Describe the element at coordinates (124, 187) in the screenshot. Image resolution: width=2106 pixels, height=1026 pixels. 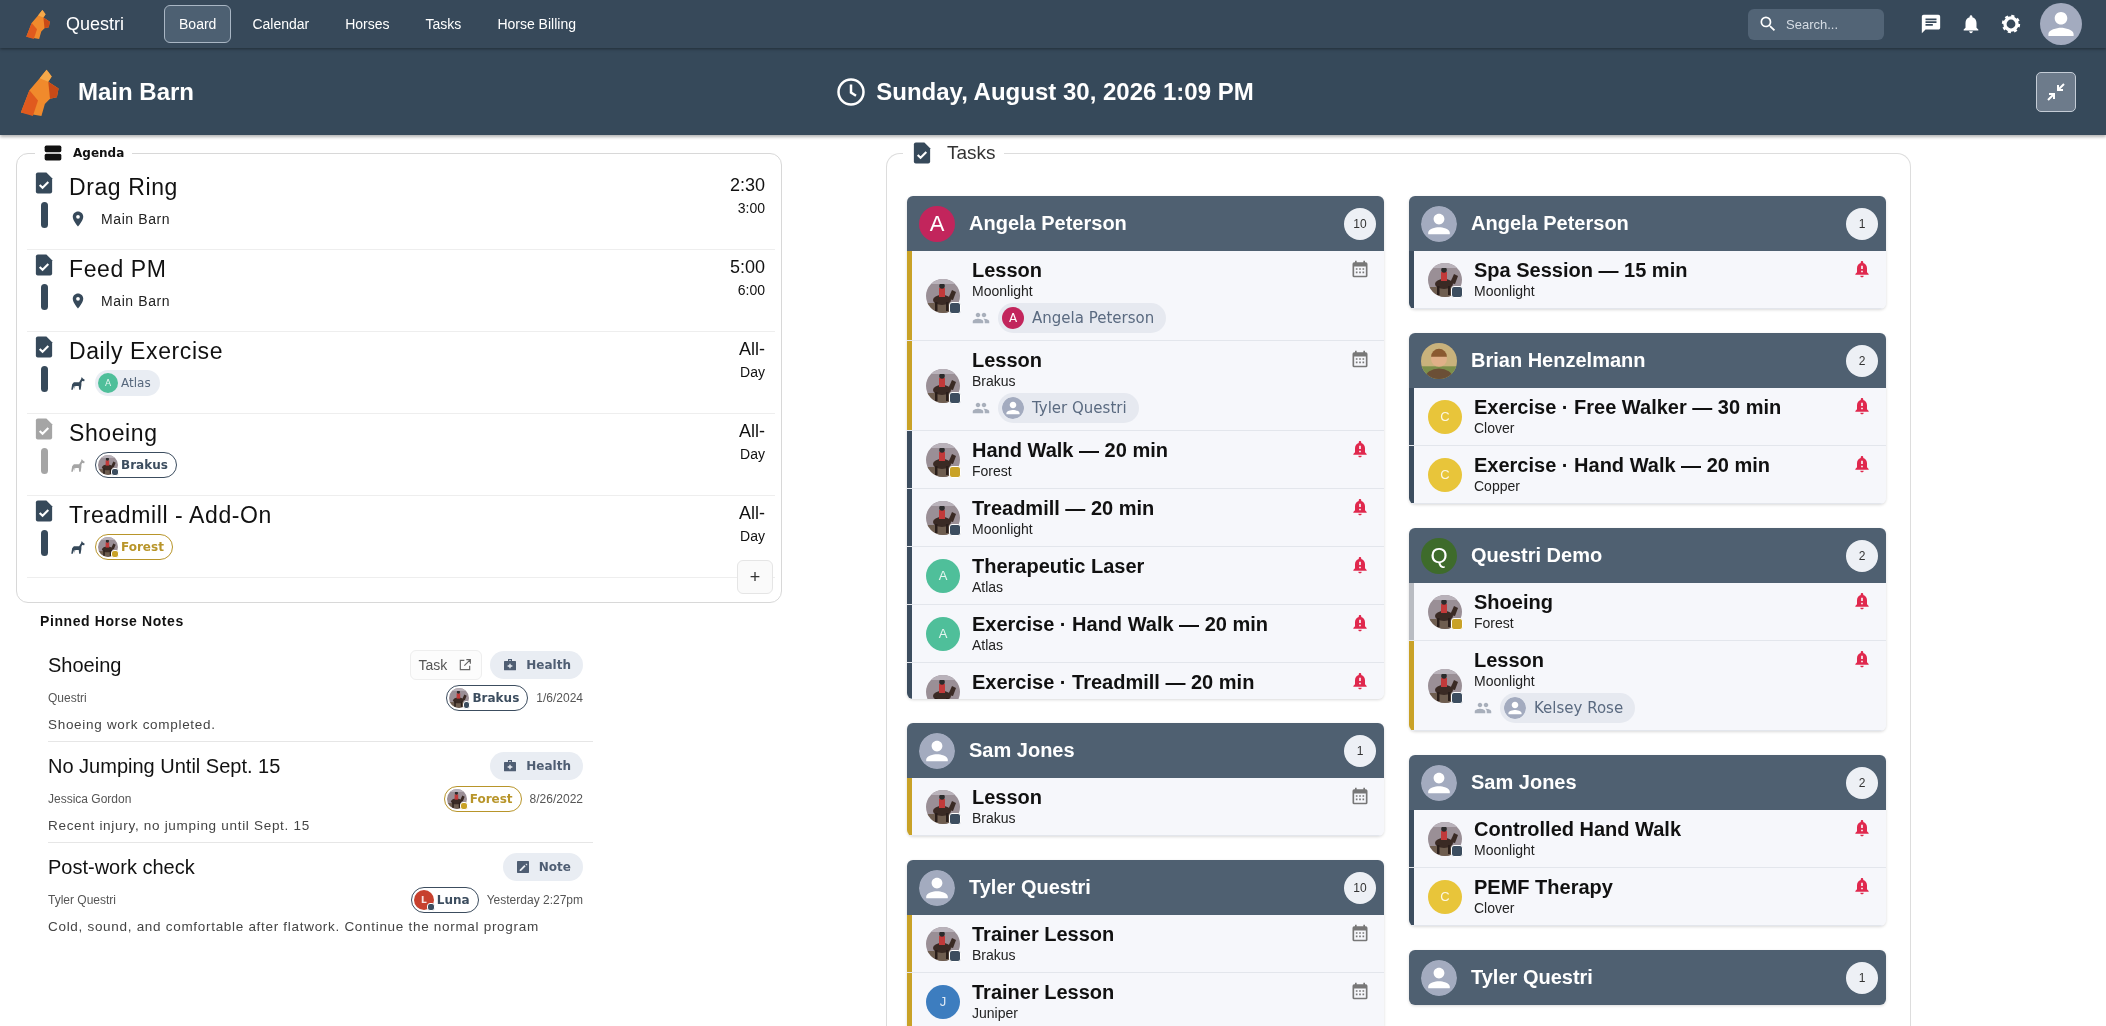
I see `event-title: Drag Ring` at that location.